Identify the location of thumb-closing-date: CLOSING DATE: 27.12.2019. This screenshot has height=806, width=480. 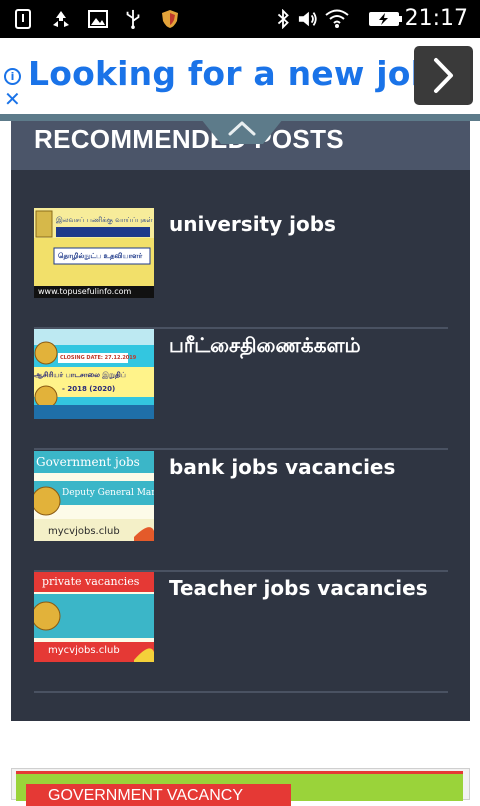
(98, 358).